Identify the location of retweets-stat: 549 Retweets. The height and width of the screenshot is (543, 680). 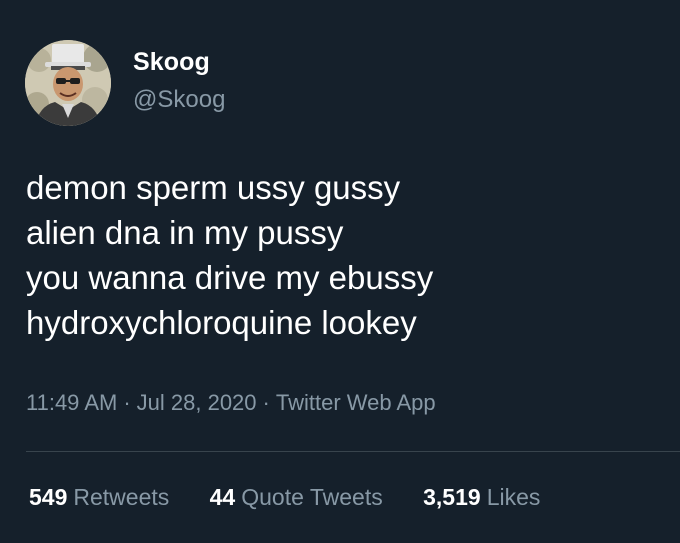
(99, 497).